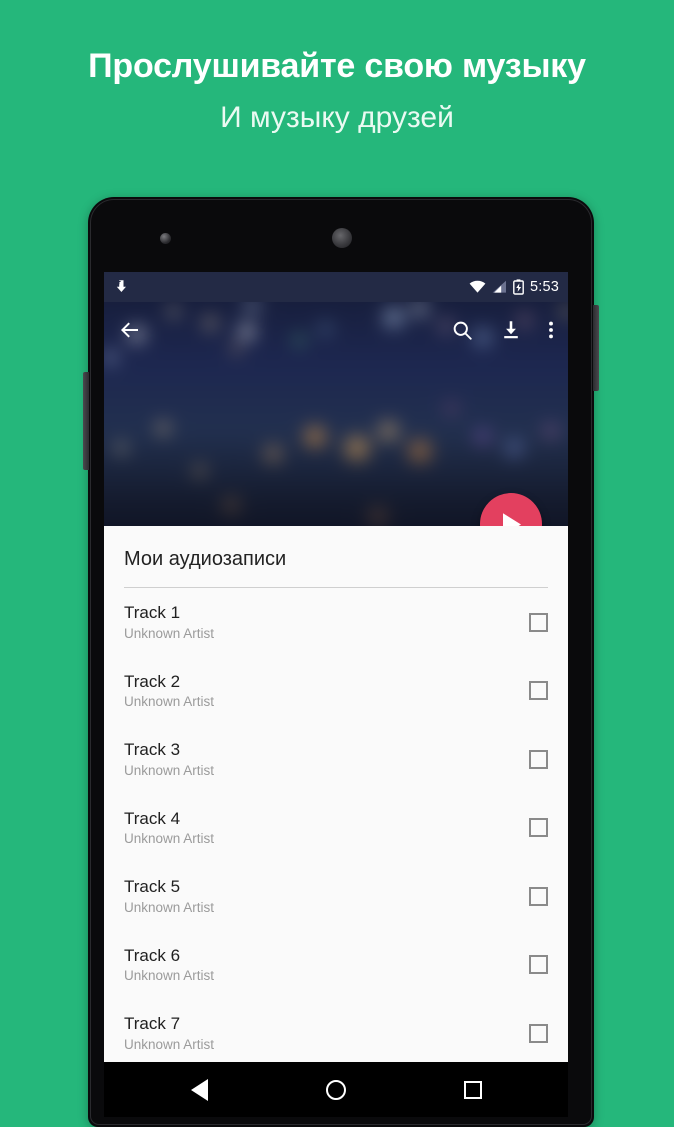 This screenshot has width=674, height=1127. What do you see at coordinates (336, 622) in the screenshot?
I see `track-row: Track 1 Unknown Artist` at bounding box center [336, 622].